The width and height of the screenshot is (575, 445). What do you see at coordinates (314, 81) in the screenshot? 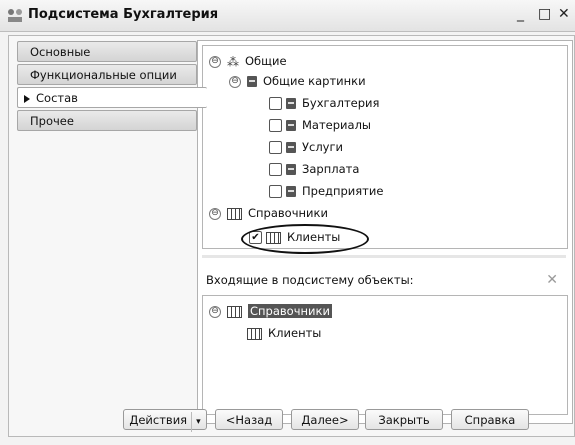
I see `node-label: Общие картинки` at bounding box center [314, 81].